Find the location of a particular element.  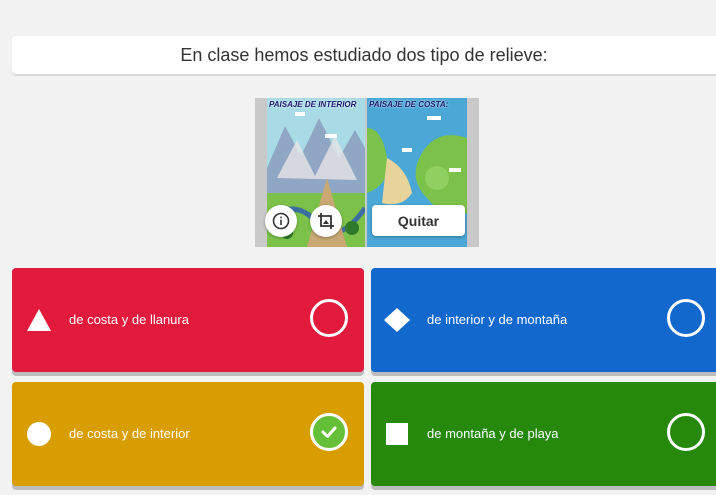

remove-image-button: Quitar is located at coordinates (418, 220).